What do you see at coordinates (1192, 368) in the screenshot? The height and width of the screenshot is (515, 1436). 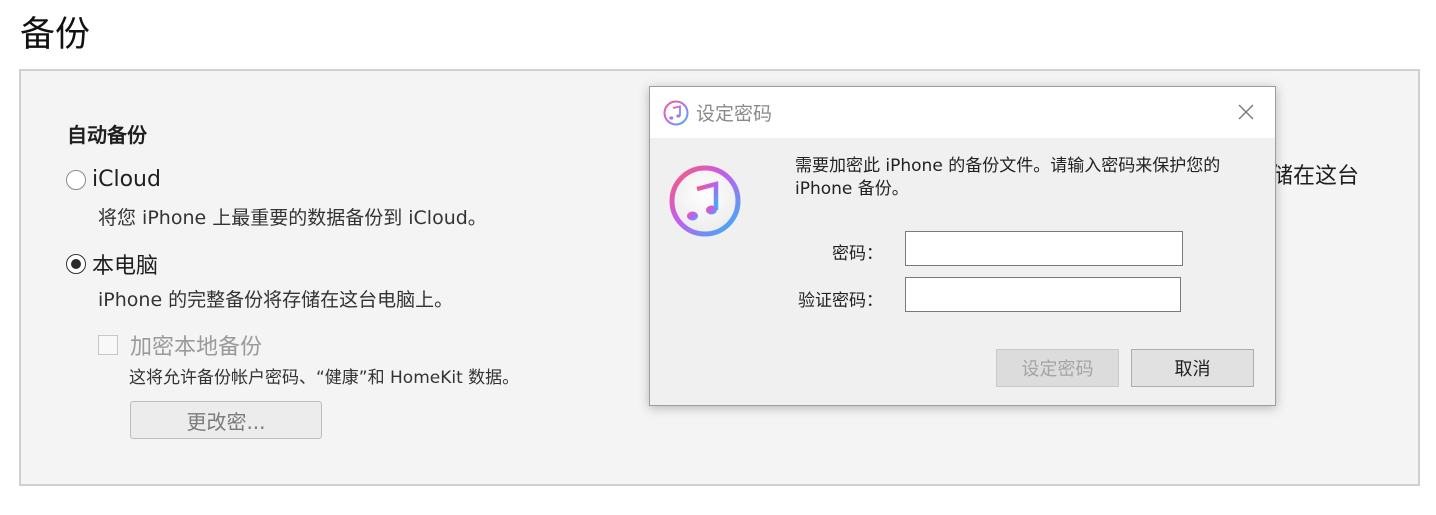 I see `cancel-button: 取消` at bounding box center [1192, 368].